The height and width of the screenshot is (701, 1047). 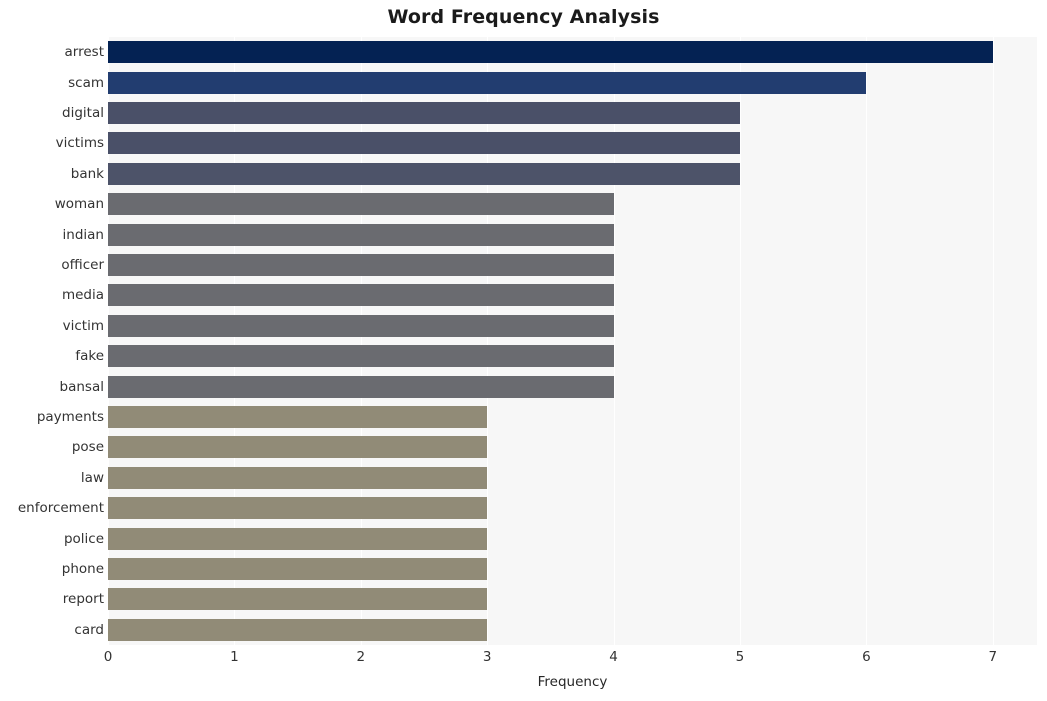 I want to click on y-tick-label-scam: scam, so click(x=86, y=82).